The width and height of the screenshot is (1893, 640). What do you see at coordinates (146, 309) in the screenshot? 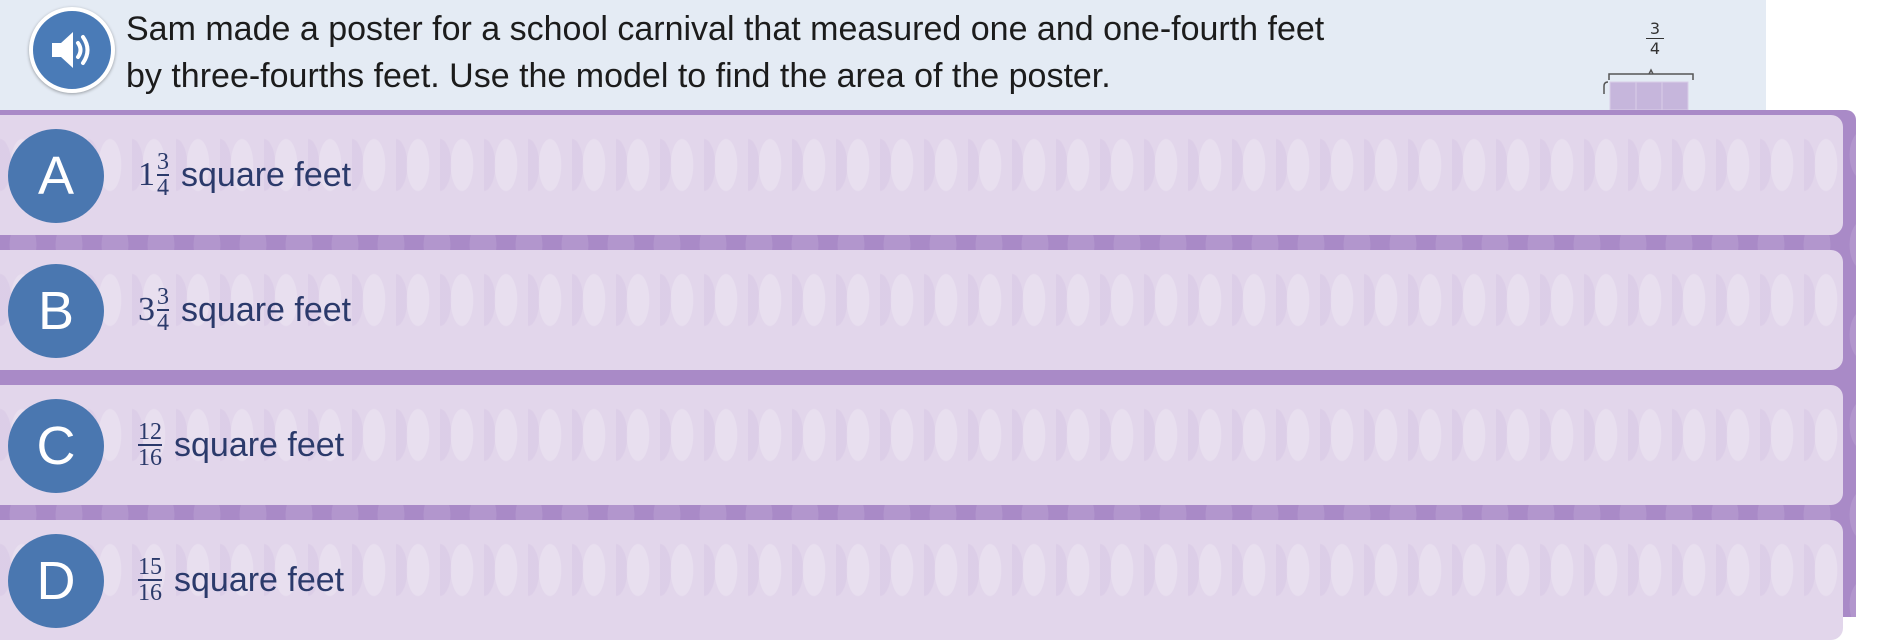
I see `whole-number: 3` at bounding box center [146, 309].